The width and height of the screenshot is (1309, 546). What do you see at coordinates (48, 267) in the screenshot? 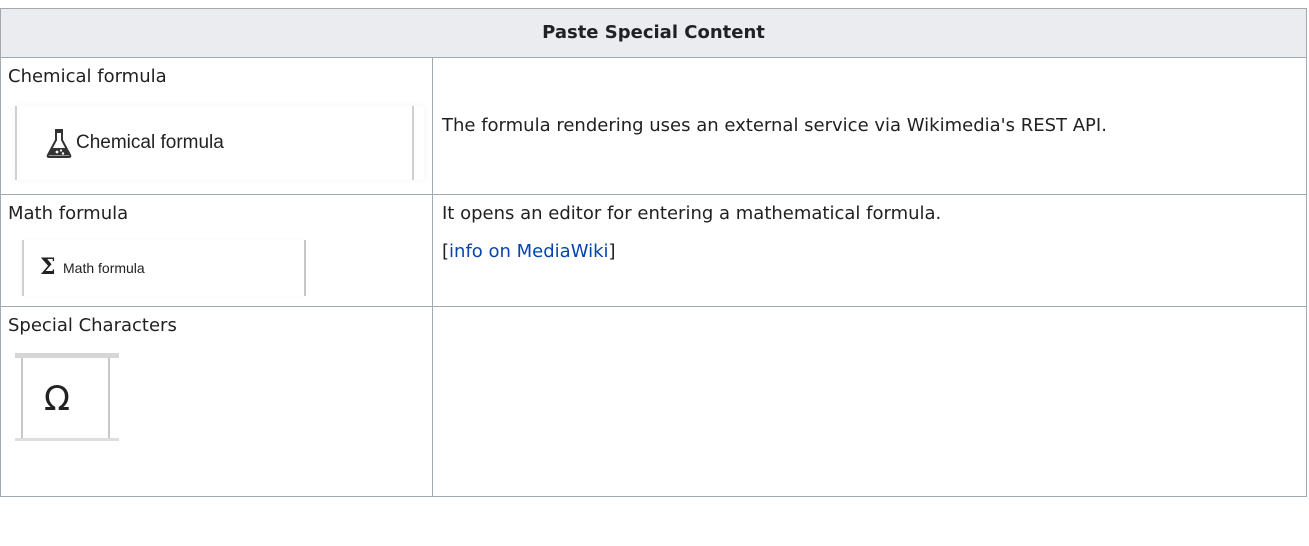
I see `sigma-icon: Σ` at bounding box center [48, 267].